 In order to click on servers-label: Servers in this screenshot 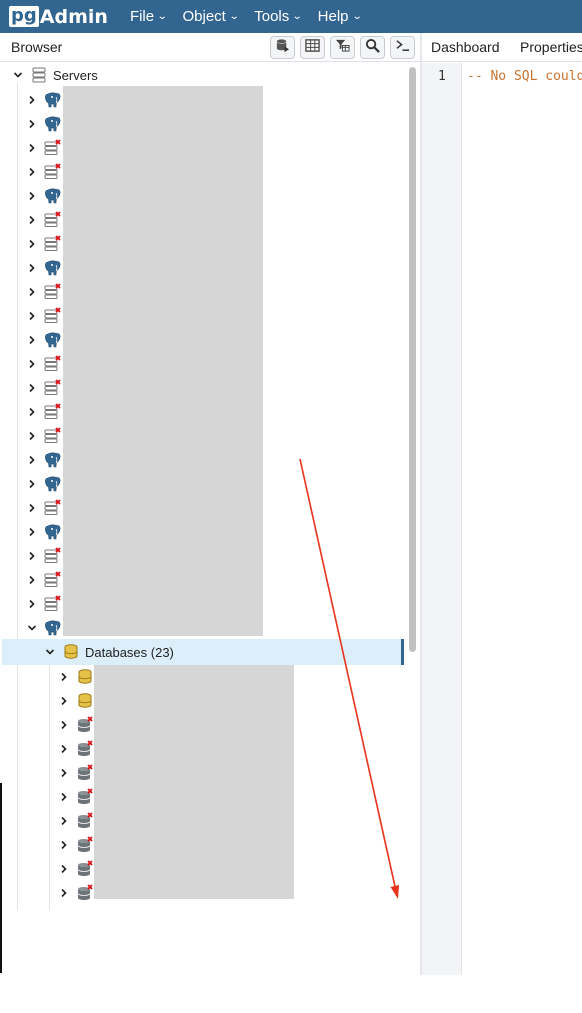, I will do `click(75, 75)`.